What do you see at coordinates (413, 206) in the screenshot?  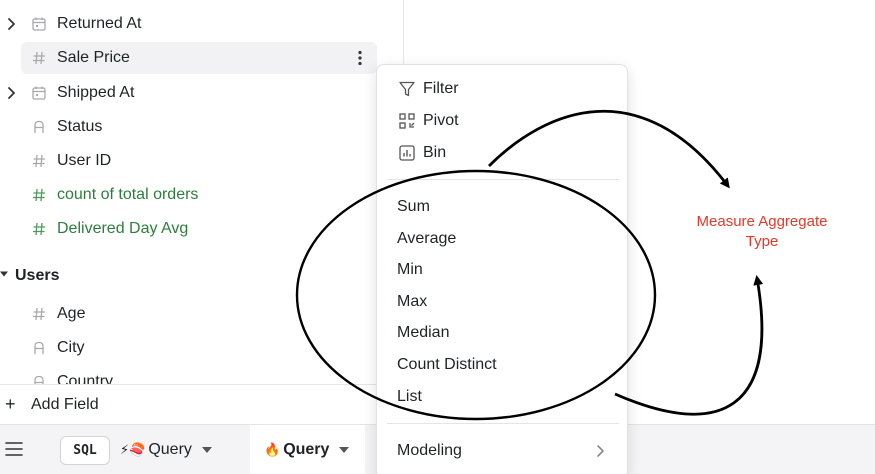 I see `menu-item-label: Sum` at bounding box center [413, 206].